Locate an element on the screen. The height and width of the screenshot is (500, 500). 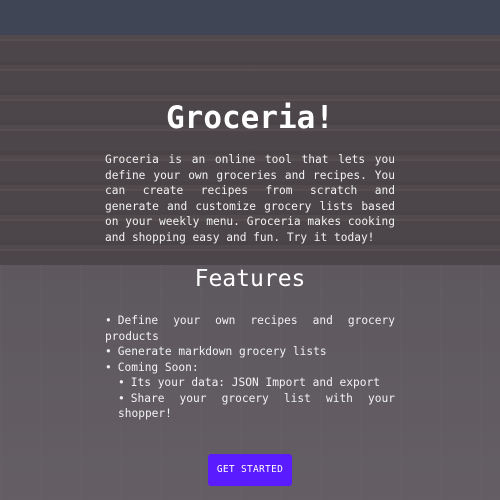
coming-soon-text: Its your data: JSON Import and export is located at coordinates (255, 382).